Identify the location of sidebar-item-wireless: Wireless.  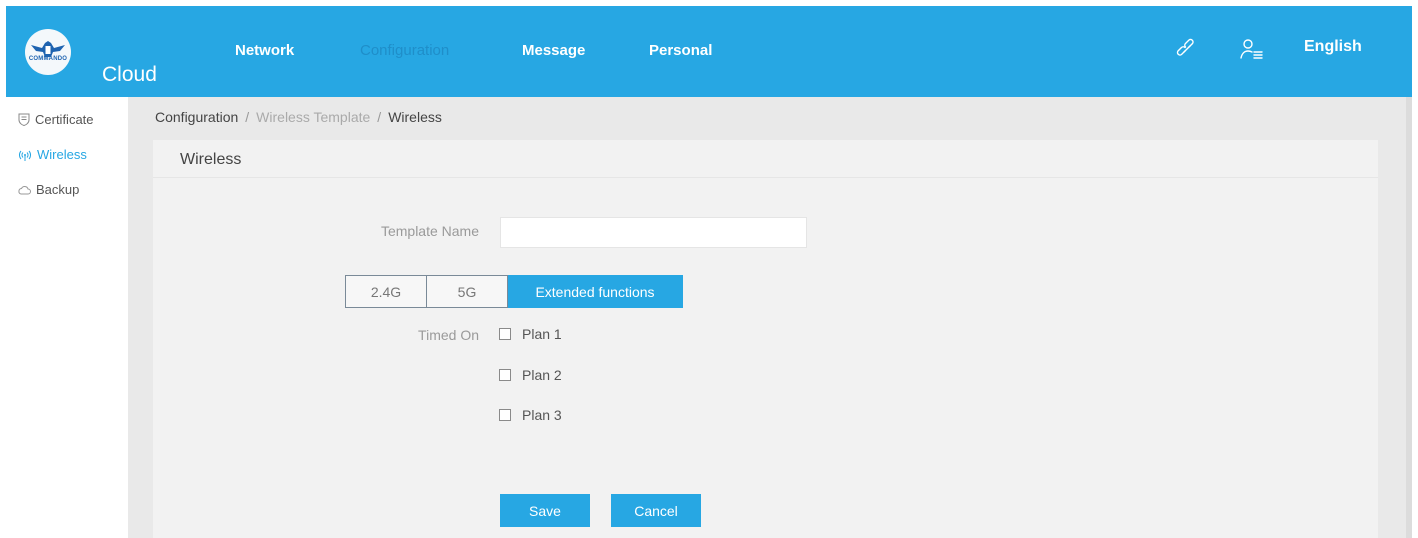
(52, 154).